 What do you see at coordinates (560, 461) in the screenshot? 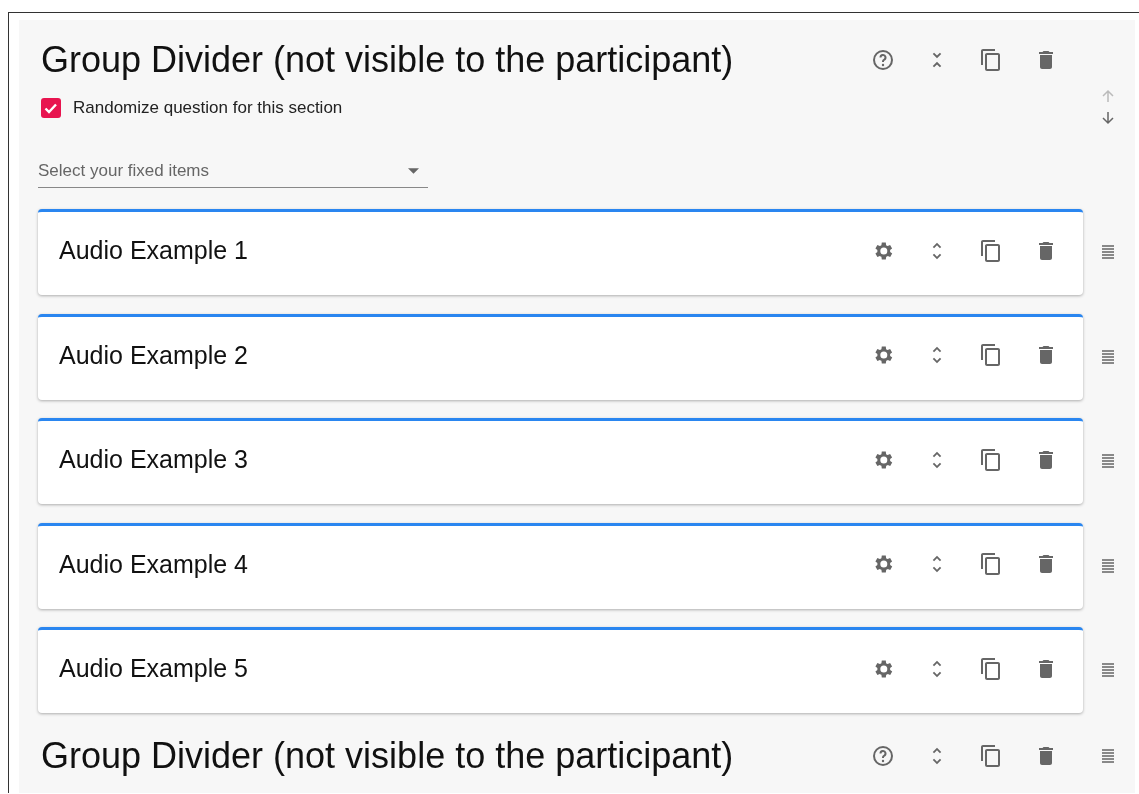
I see `question-card: Audio Example 3` at bounding box center [560, 461].